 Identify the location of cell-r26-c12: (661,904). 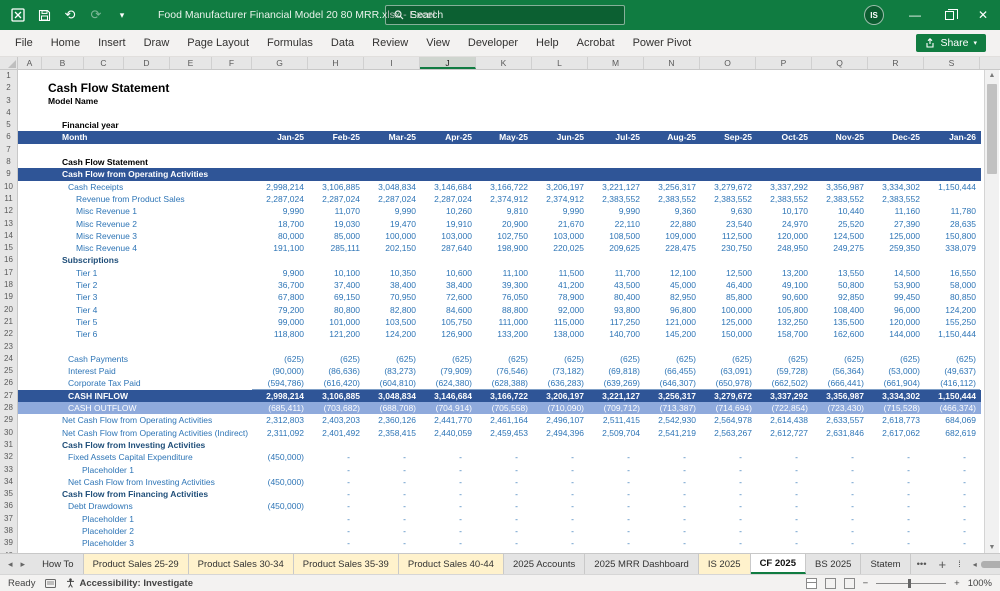
(896, 383).